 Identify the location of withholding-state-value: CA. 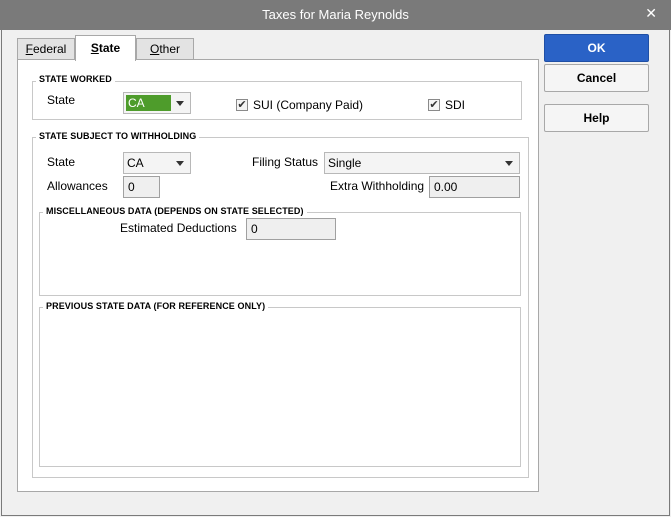
(135, 163).